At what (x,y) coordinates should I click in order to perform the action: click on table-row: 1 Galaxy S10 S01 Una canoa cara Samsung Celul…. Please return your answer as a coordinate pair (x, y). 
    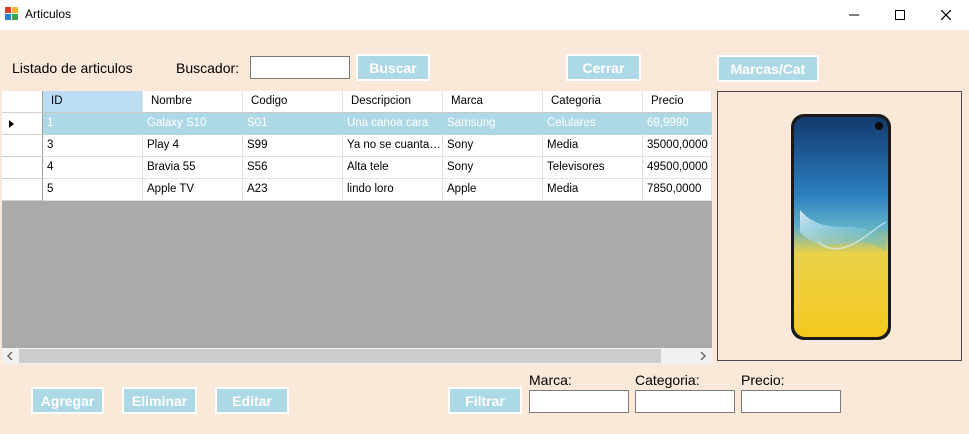
    Looking at the image, I should click on (357, 124).